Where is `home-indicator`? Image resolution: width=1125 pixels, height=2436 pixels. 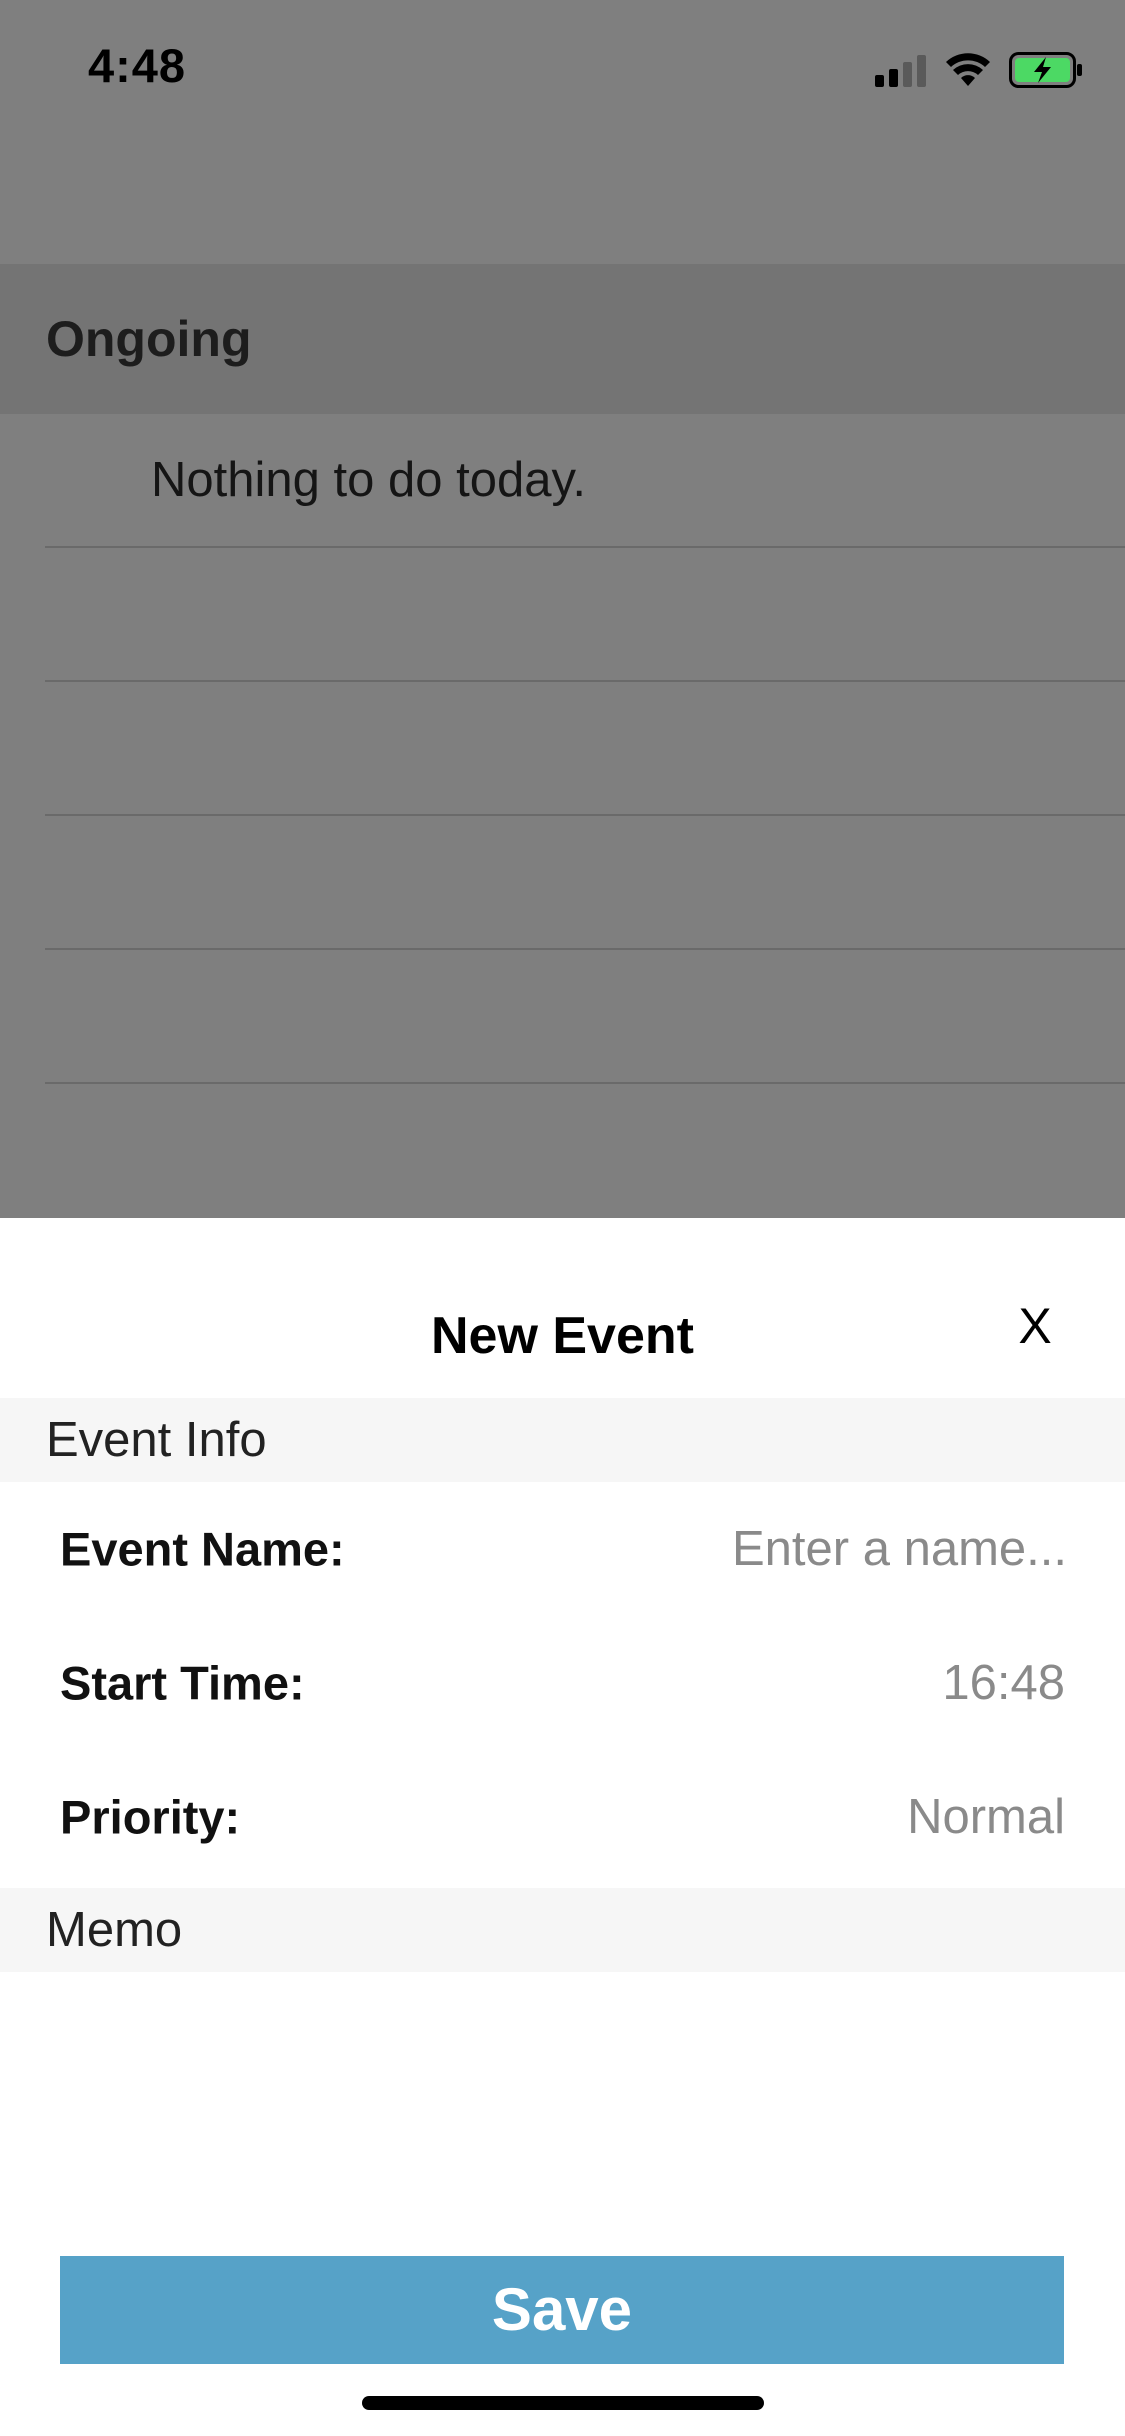
home-indicator is located at coordinates (563, 2403).